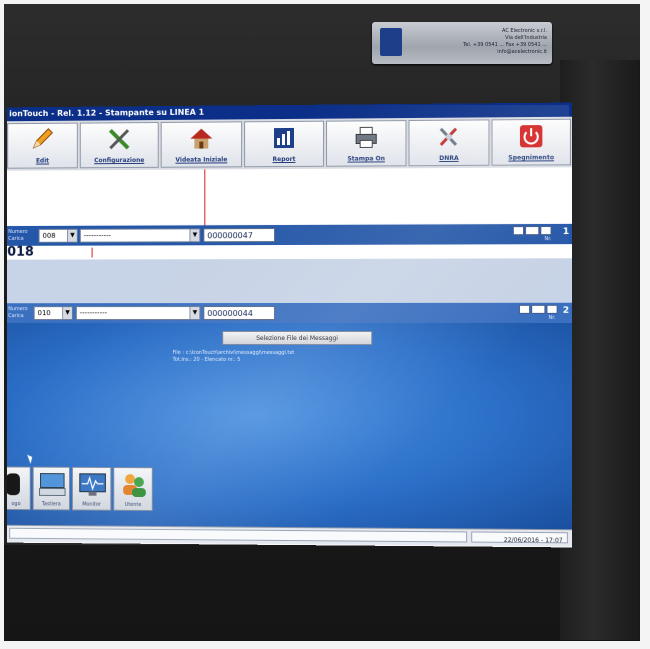  I want to click on spegnimento-button: Spegnimento, so click(531, 142).